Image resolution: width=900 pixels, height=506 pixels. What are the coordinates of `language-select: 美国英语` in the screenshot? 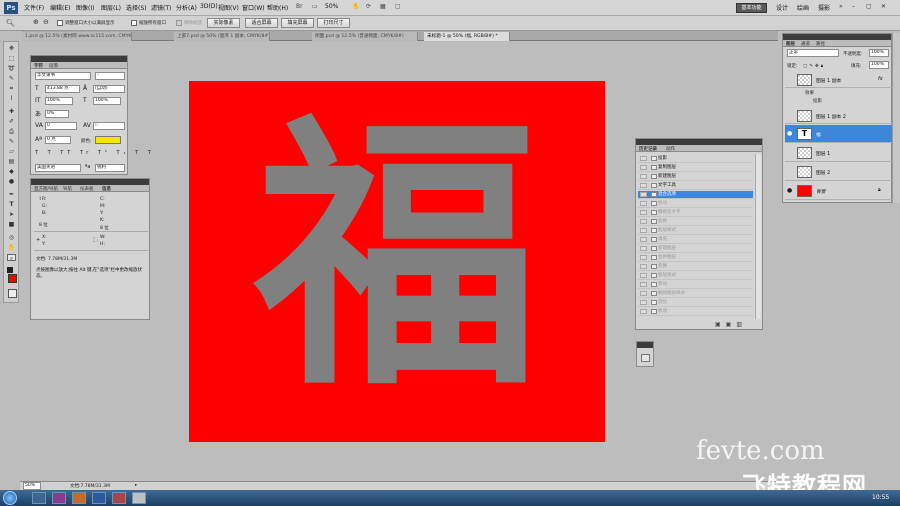 It's located at (58, 168).